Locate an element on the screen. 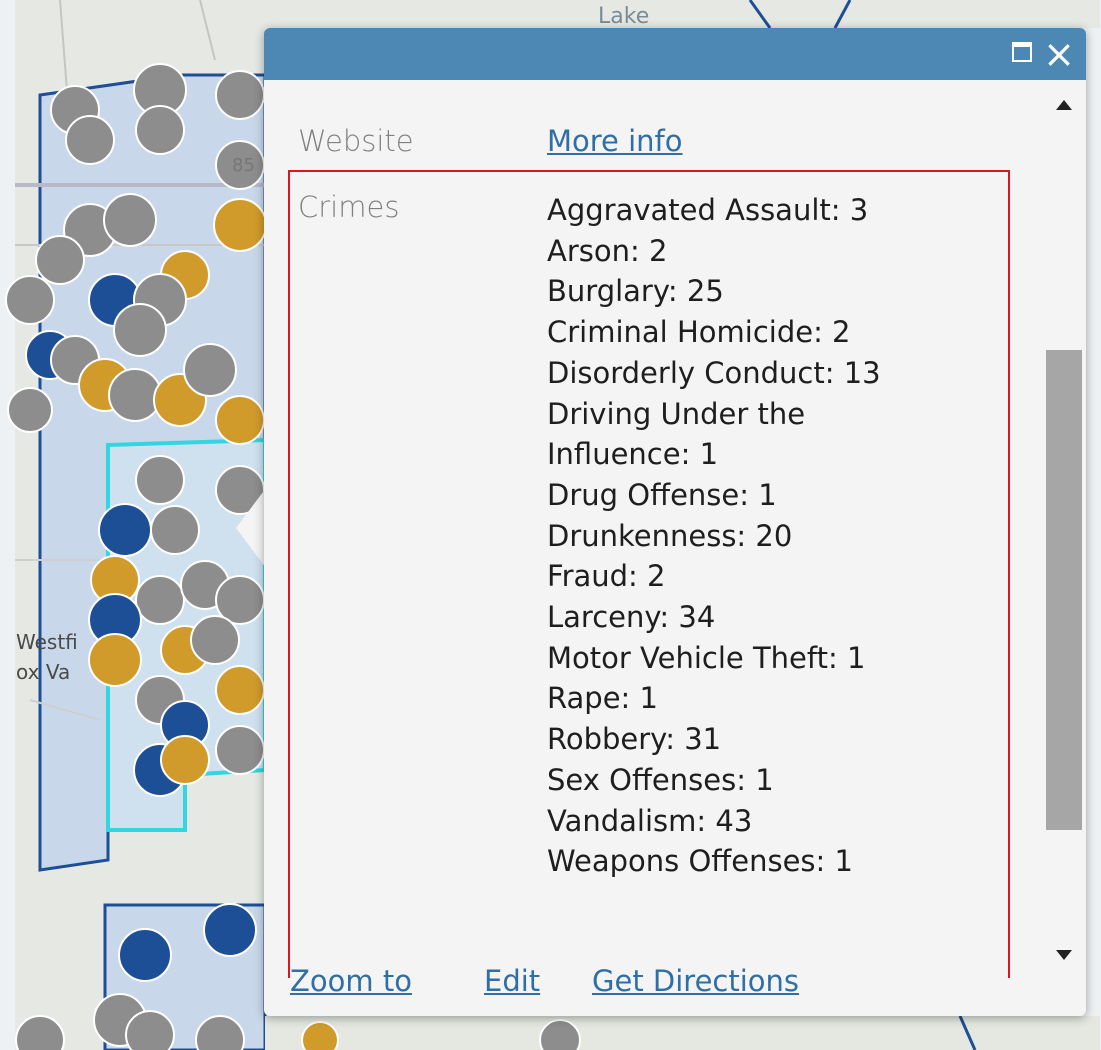 The height and width of the screenshot is (1050, 1101). map-place-label: ox Va is located at coordinates (43, 672).